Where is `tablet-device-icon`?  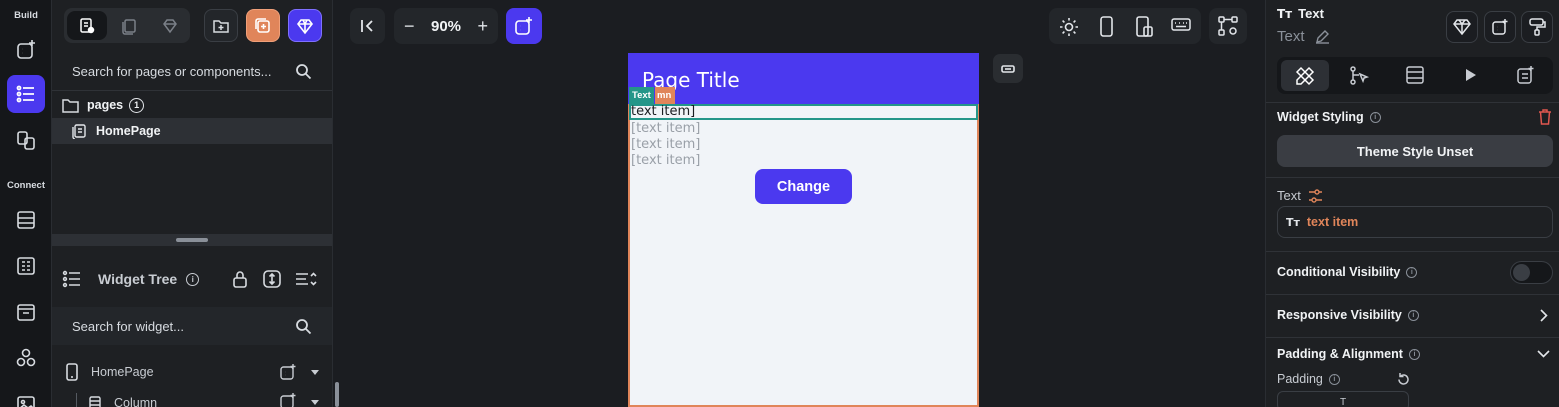 tablet-device-icon is located at coordinates (1144, 26).